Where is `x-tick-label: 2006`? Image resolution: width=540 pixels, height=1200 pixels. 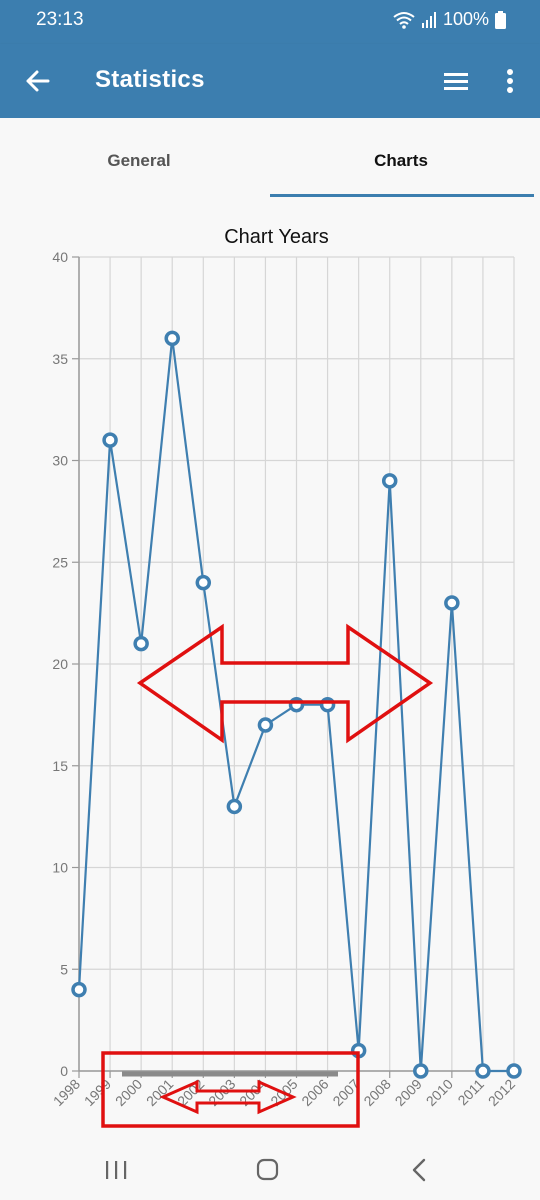 x-tick-label: 2006 is located at coordinates (314, 1092).